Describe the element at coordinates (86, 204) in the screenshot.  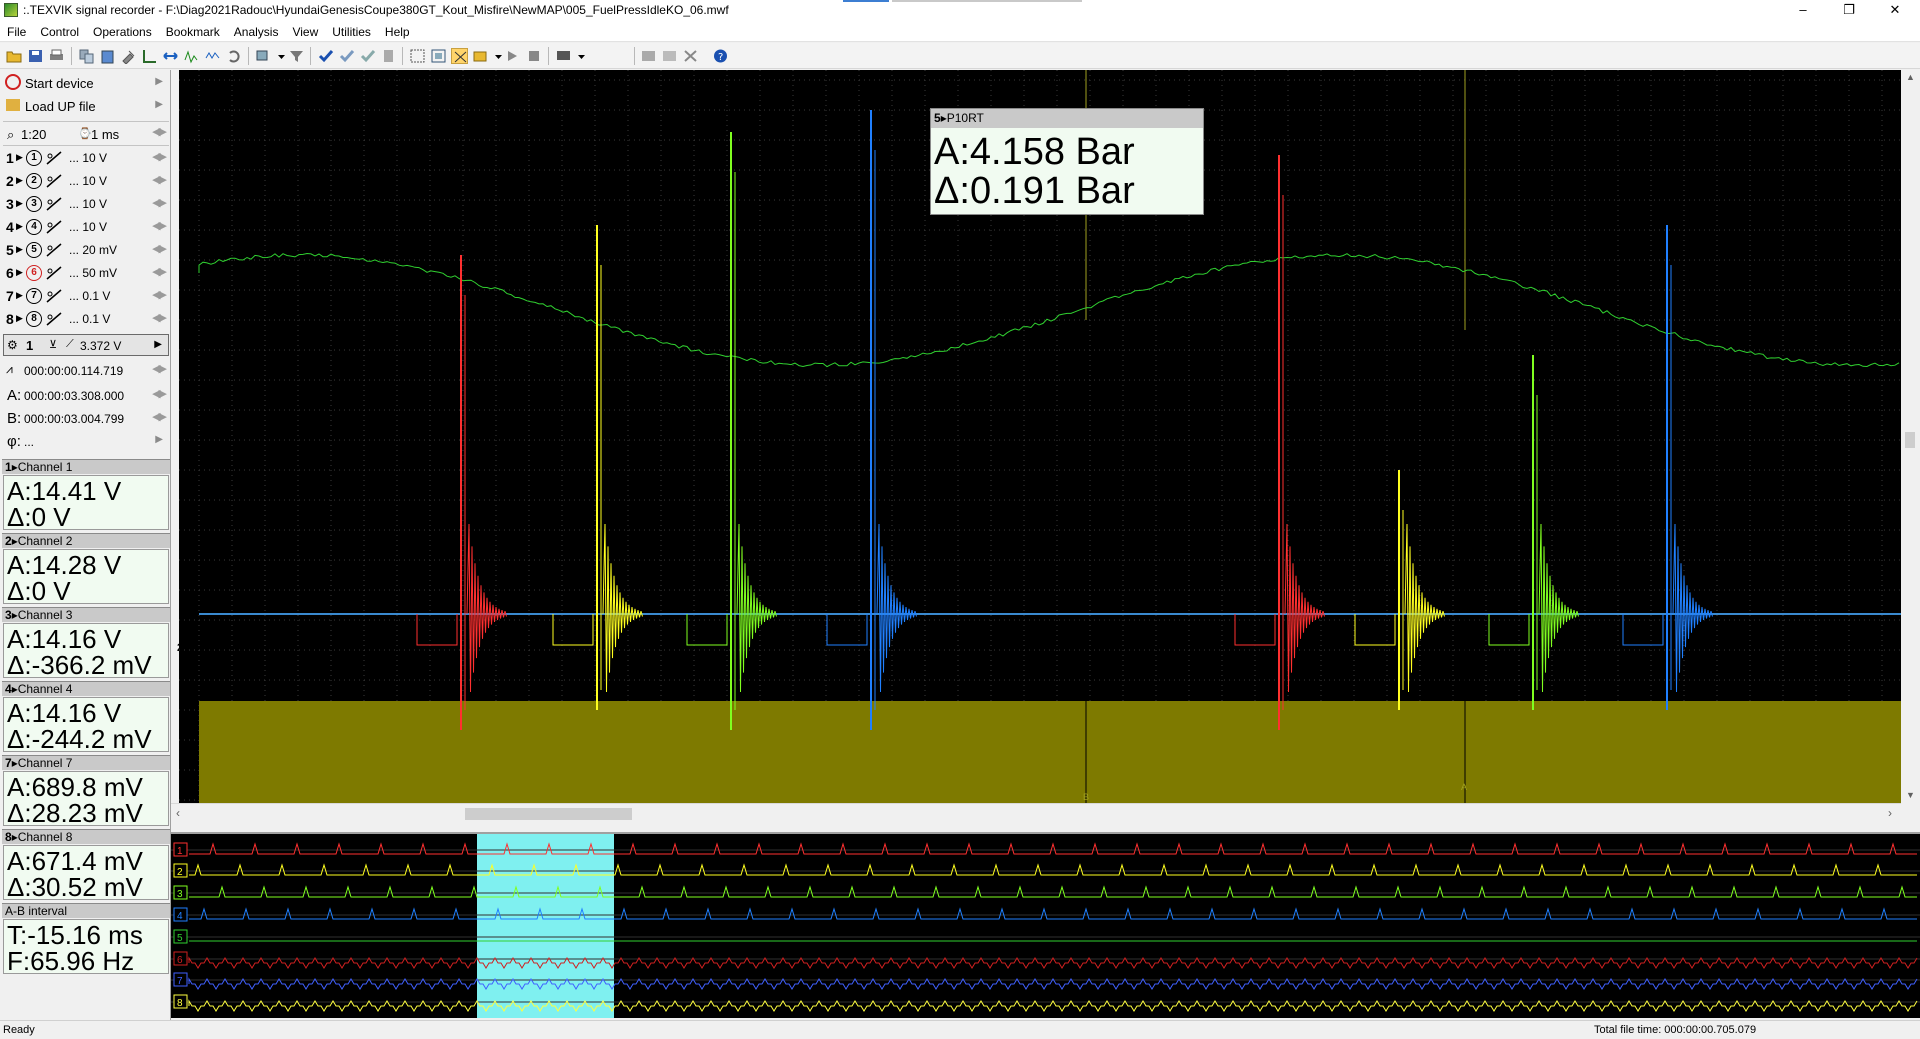
I see `channel-row-3: 3 ▶ 3 ... 10 V ◀▶` at that location.